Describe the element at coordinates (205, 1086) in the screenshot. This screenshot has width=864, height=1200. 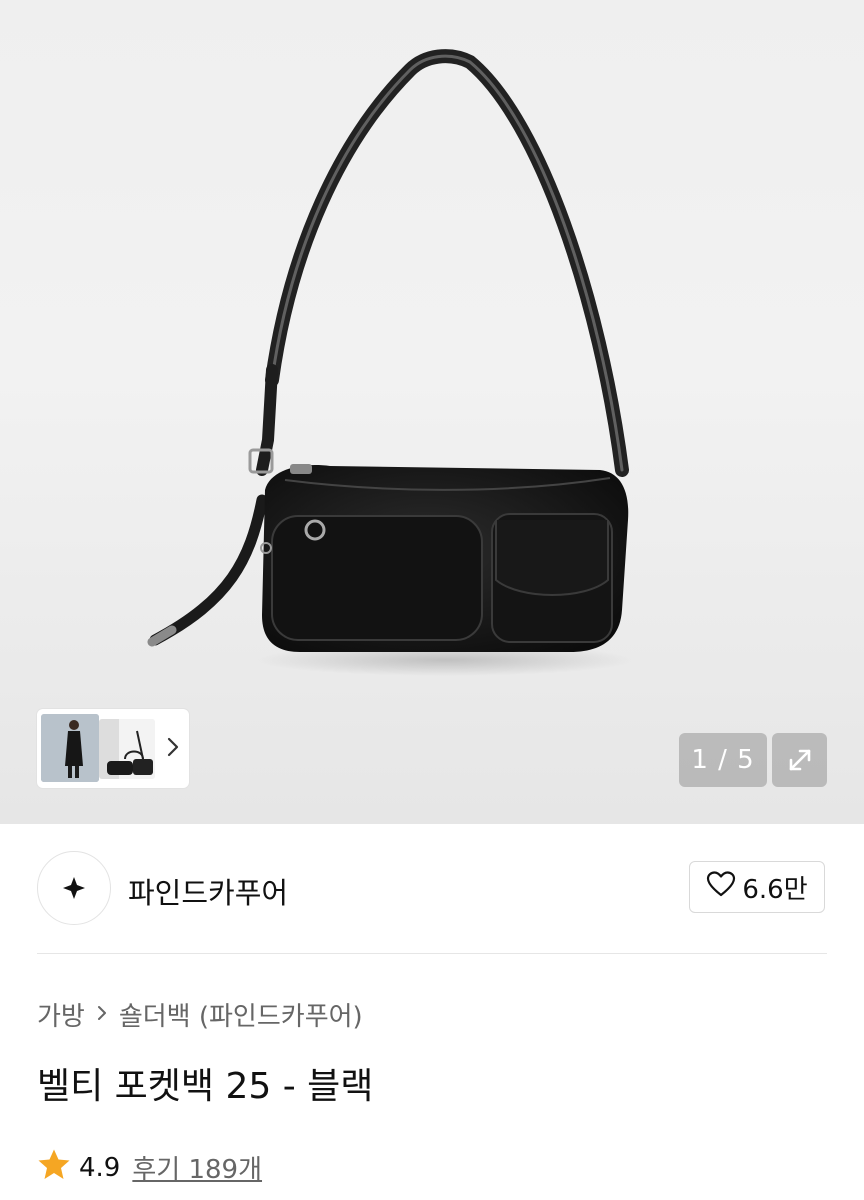
I see `product-title: 벨티 포켓백 25 - 블랙` at that location.